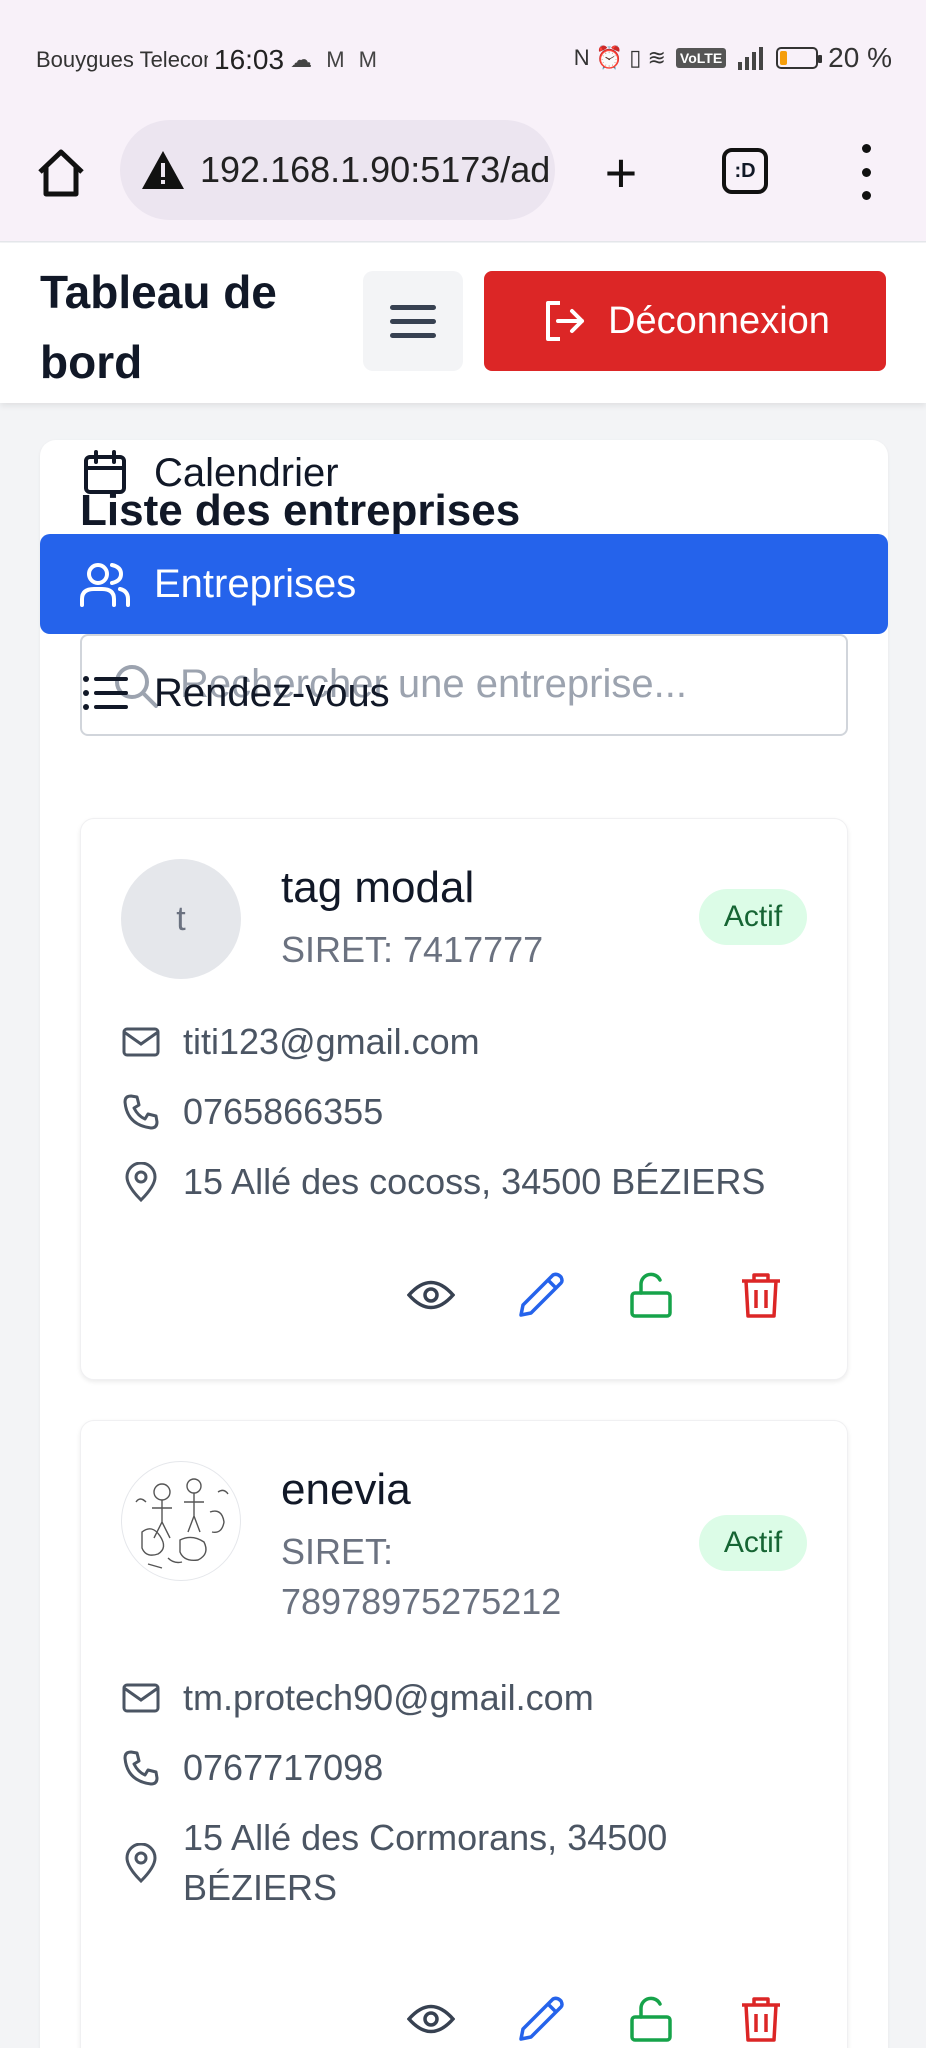  What do you see at coordinates (346, 1489) in the screenshot?
I see `company-name: enevia` at bounding box center [346, 1489].